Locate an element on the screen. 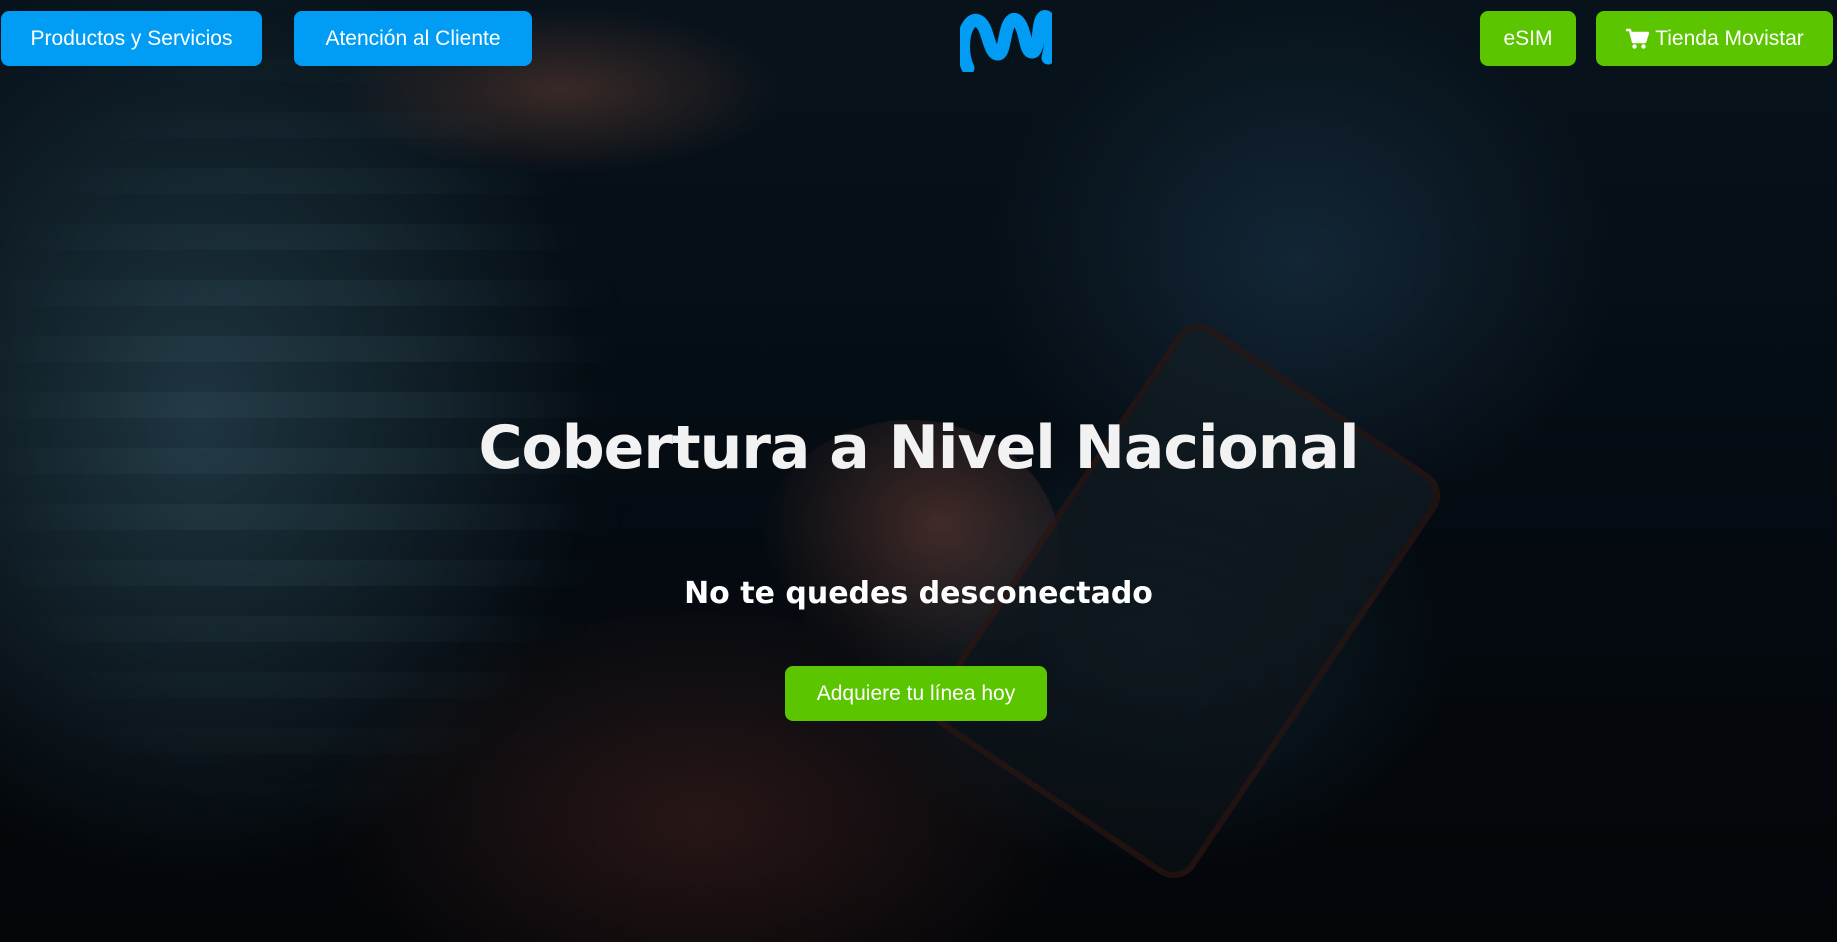 This screenshot has width=1837, height=942. tienda-movistar-button: Tienda Movistar is located at coordinates (1714, 38).